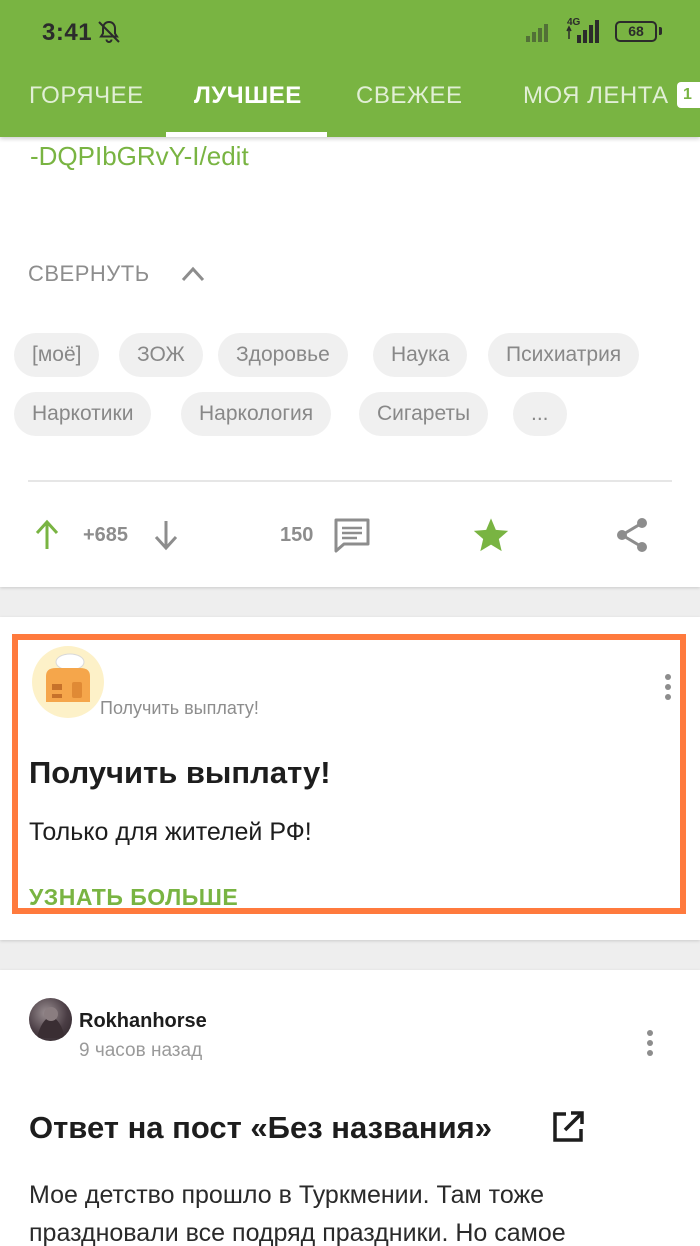 This screenshot has width=700, height=1246. Describe the element at coordinates (67, 32) in the screenshot. I see `status-time: 3:41` at that location.